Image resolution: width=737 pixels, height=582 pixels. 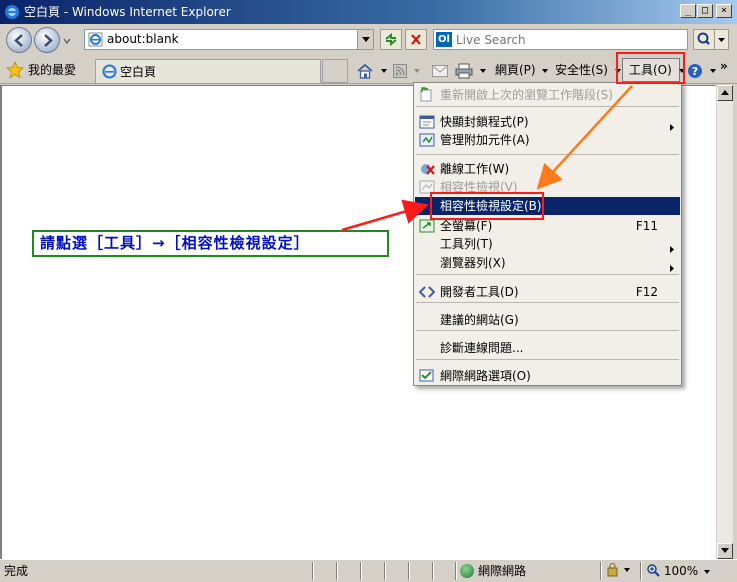 What do you see at coordinates (427, 140) in the screenshot?
I see `addons-icon` at bounding box center [427, 140].